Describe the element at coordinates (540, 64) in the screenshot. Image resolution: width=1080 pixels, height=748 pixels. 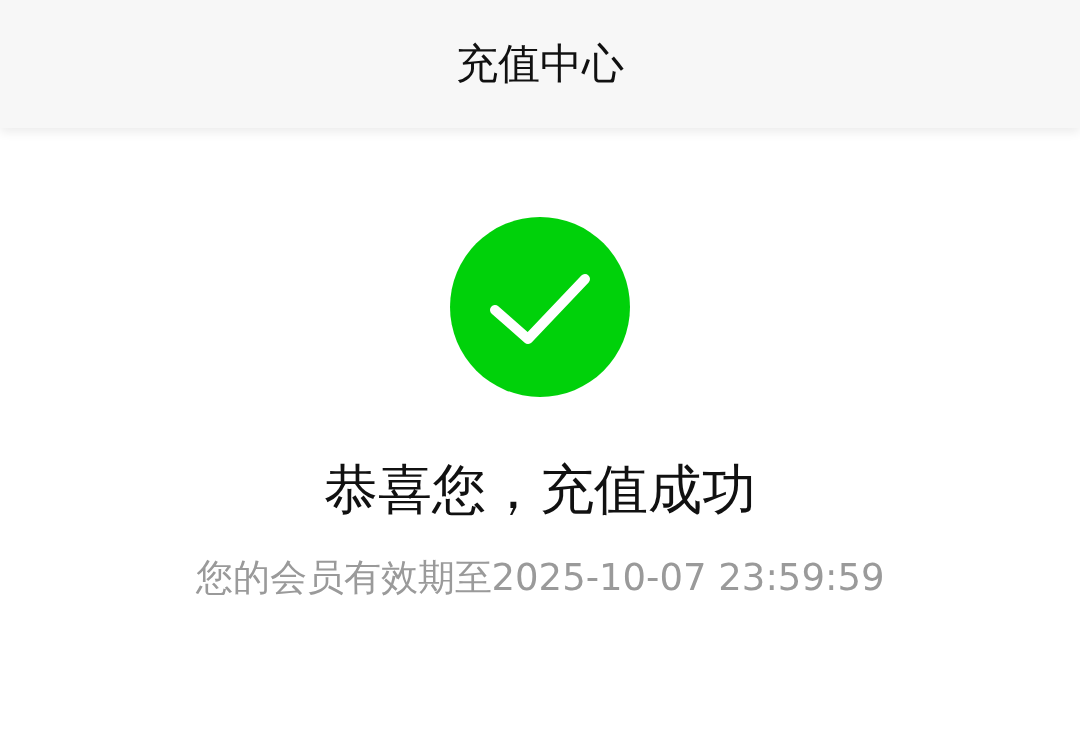
I see `page-title: 充值中心` at that location.